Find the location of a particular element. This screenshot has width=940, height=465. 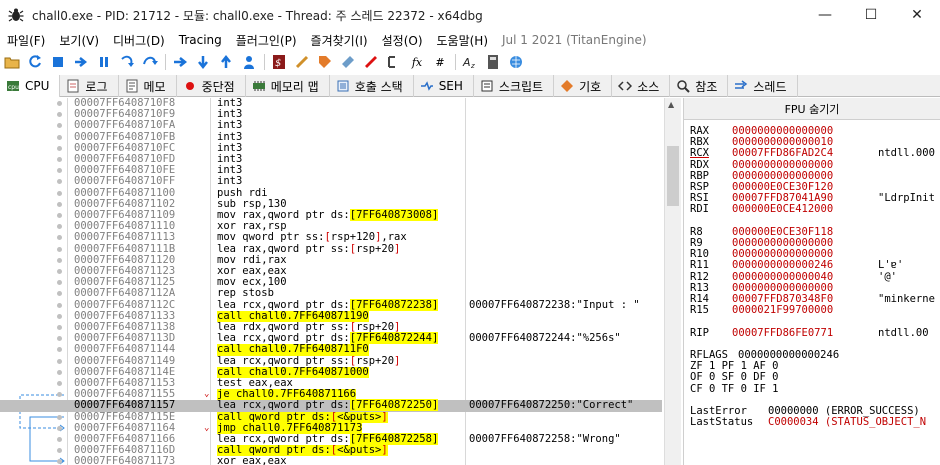

tab-notes: 메모 is located at coordinates (148, 86).